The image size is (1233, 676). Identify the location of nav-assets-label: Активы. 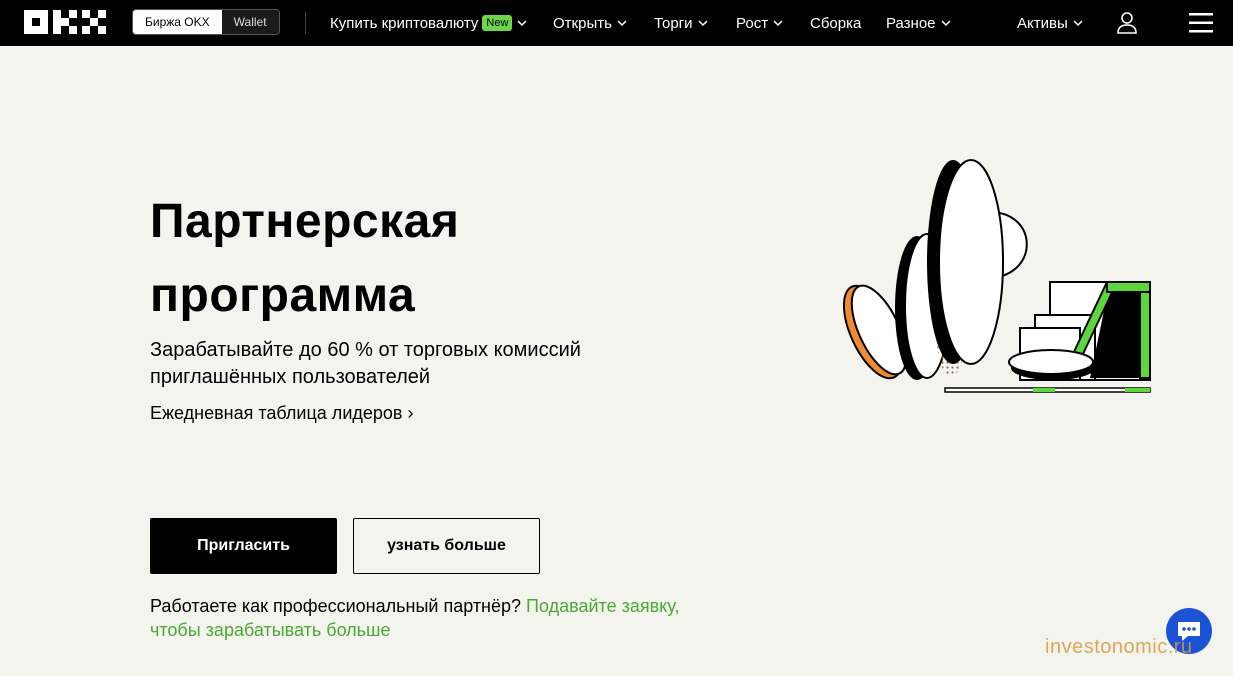
(1042, 23).